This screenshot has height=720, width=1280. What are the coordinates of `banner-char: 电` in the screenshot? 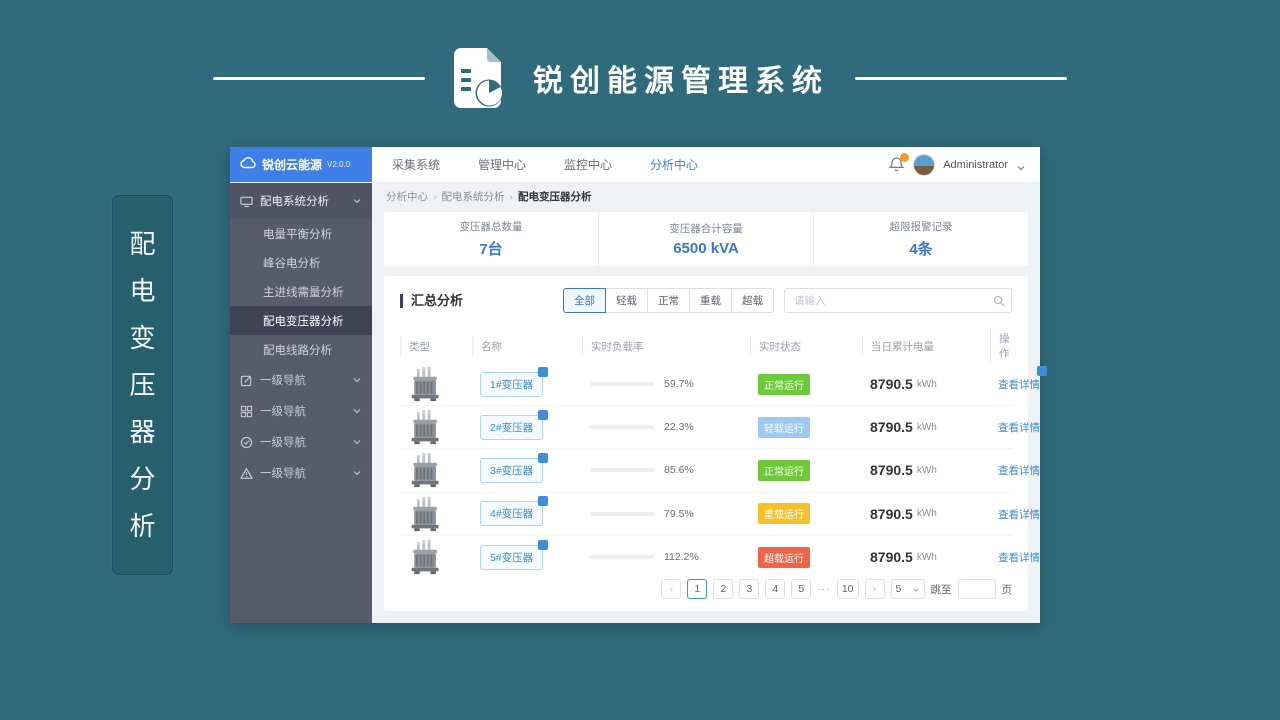 It's located at (142, 291).